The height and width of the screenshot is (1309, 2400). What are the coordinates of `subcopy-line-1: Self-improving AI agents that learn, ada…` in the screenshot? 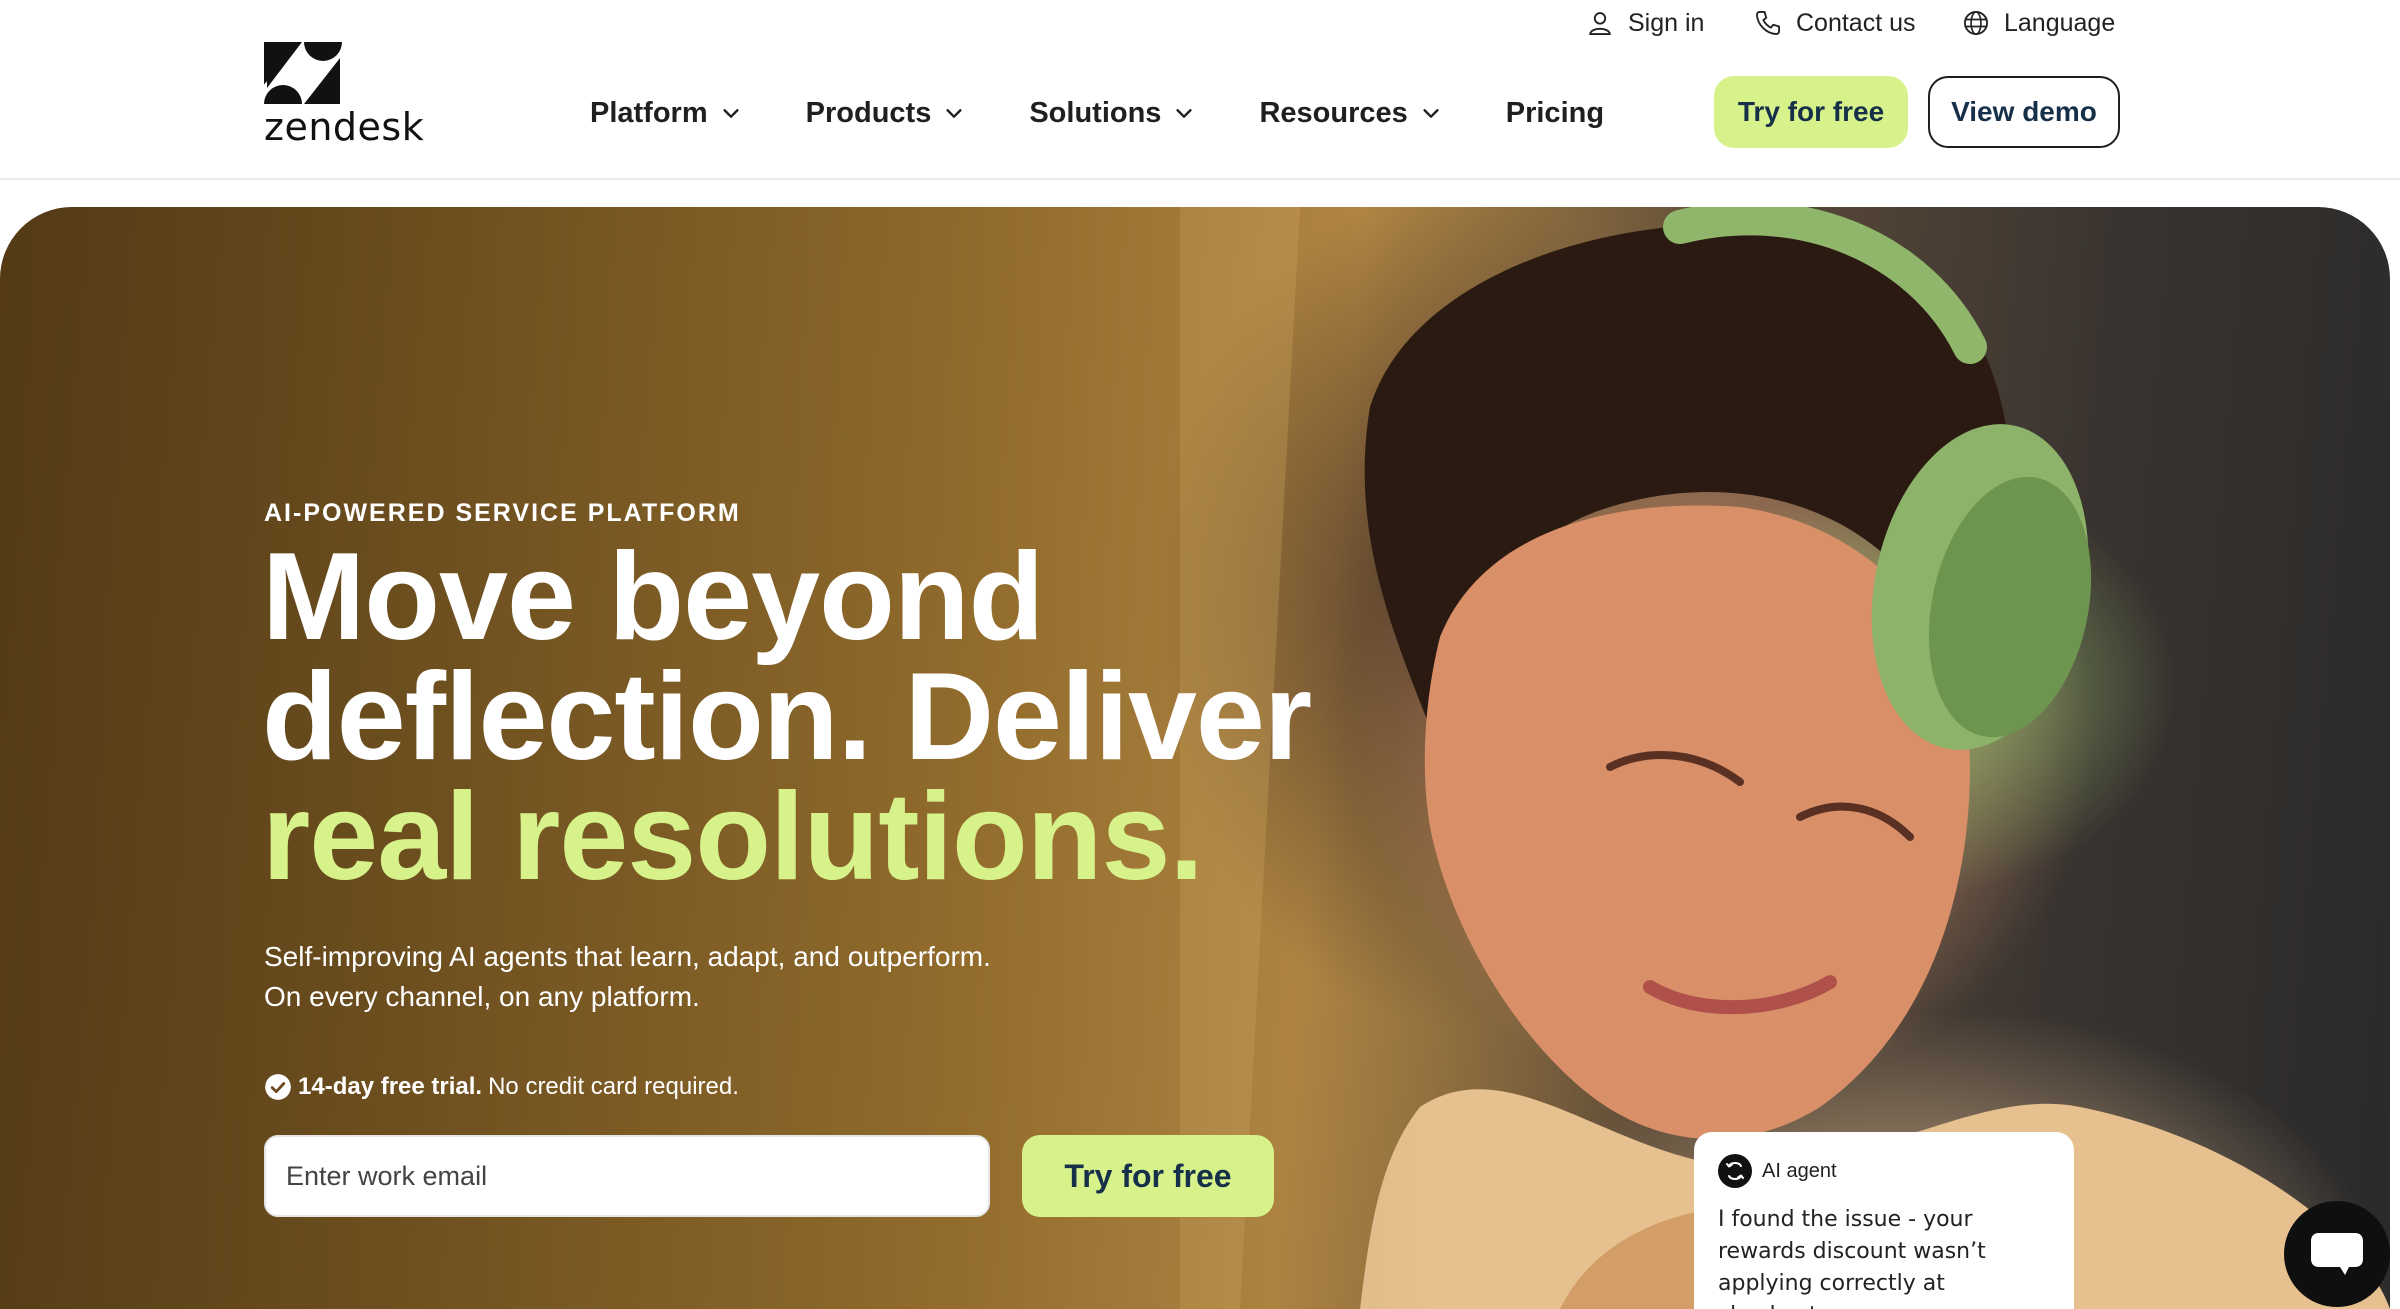 It's located at (627, 956).